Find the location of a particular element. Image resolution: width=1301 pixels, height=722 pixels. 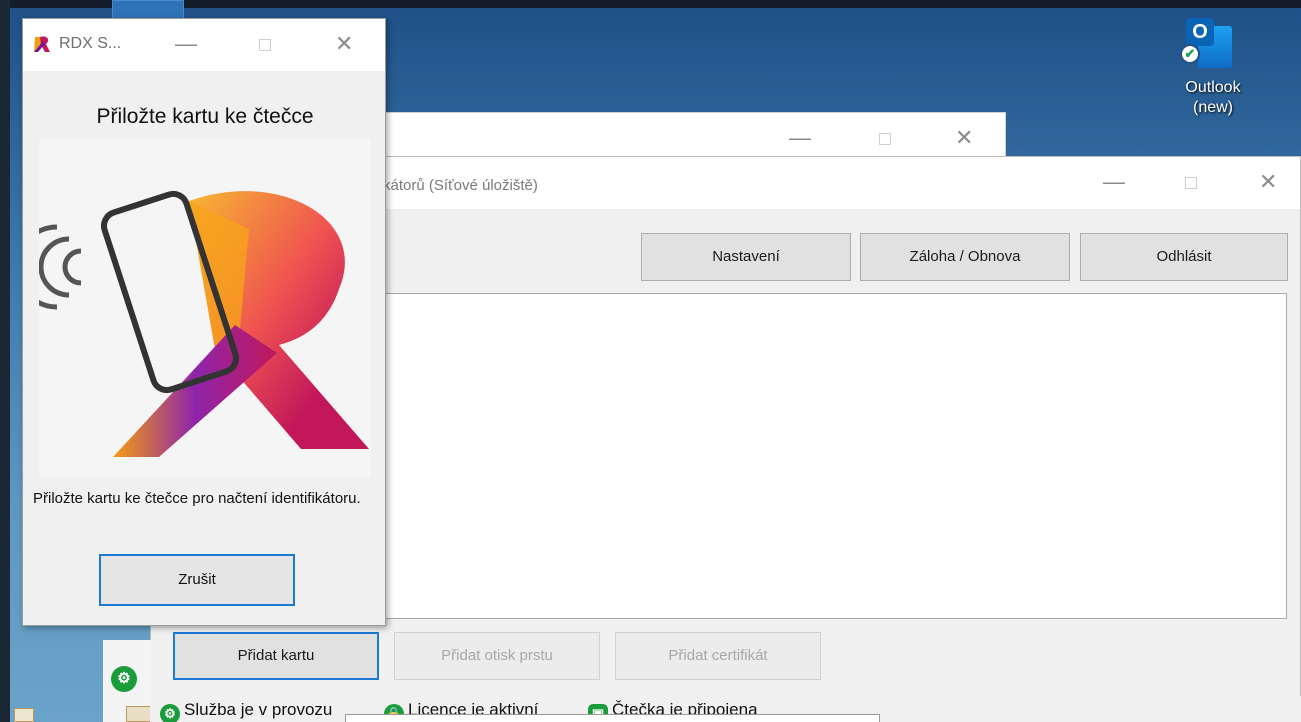

outlook-label-line2: (new) is located at coordinates (1212, 107).